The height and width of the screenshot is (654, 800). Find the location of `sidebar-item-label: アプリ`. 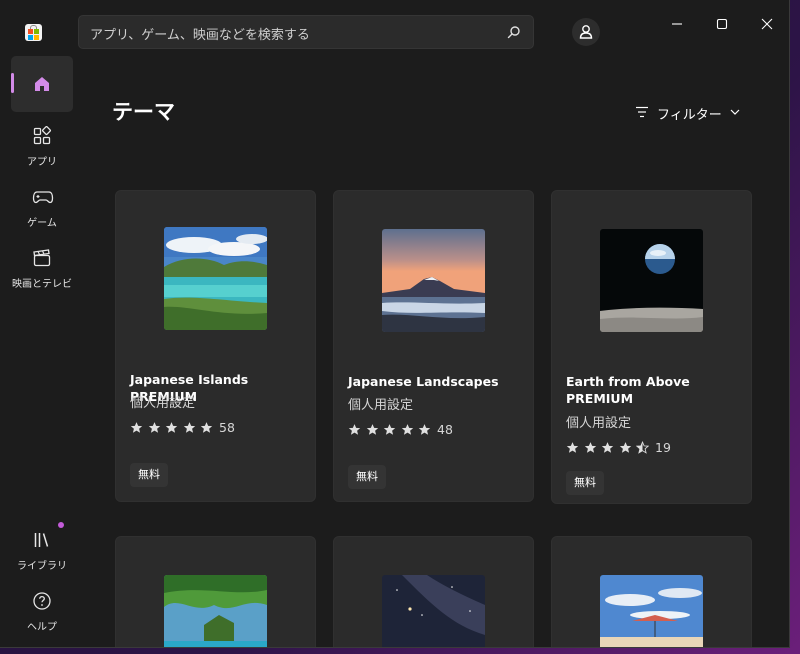

sidebar-item-label: アプリ is located at coordinates (42, 162).